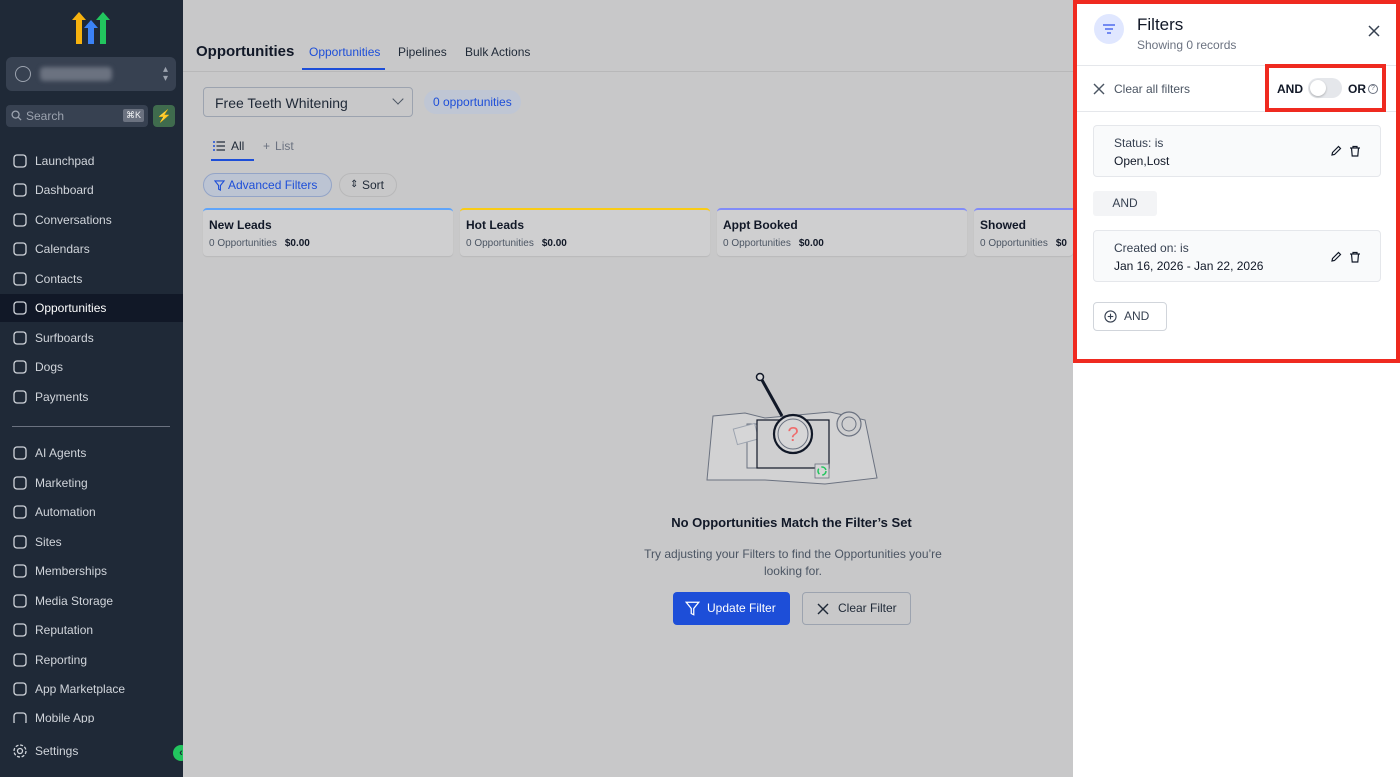 The image size is (1400, 777). What do you see at coordinates (867, 608) in the screenshot?
I see `clear-filter-label: Clear Filter` at bounding box center [867, 608].